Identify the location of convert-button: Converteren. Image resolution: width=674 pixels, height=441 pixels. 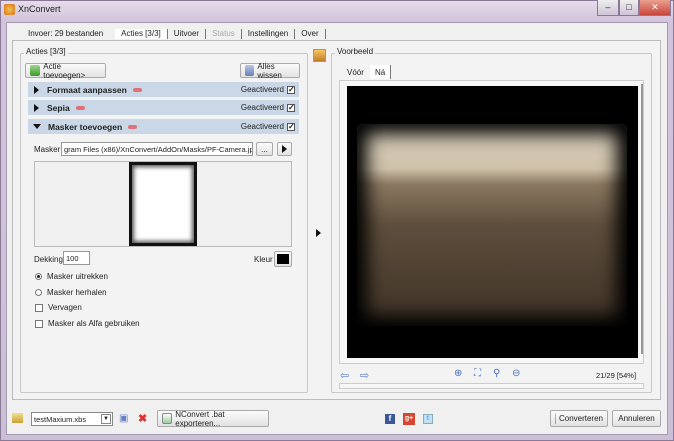
(579, 418).